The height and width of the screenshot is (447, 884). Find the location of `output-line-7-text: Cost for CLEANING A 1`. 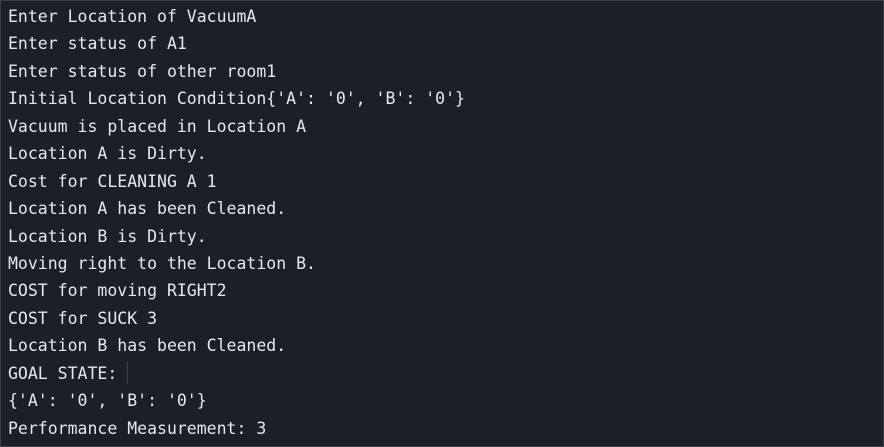

output-line-7-text: Cost for CLEANING A 1 is located at coordinates (112, 181).